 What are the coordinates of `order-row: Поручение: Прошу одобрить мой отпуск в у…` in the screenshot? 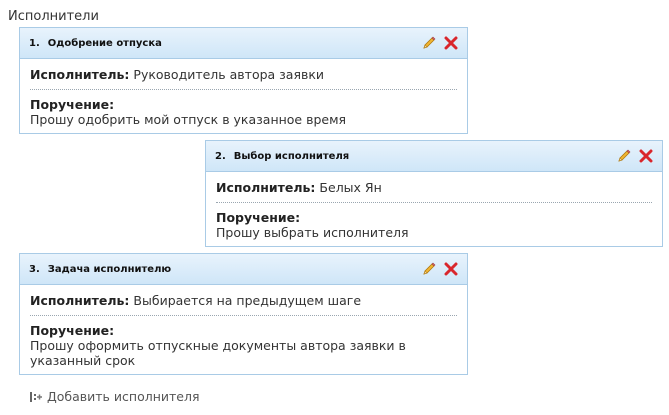 It's located at (243, 111).